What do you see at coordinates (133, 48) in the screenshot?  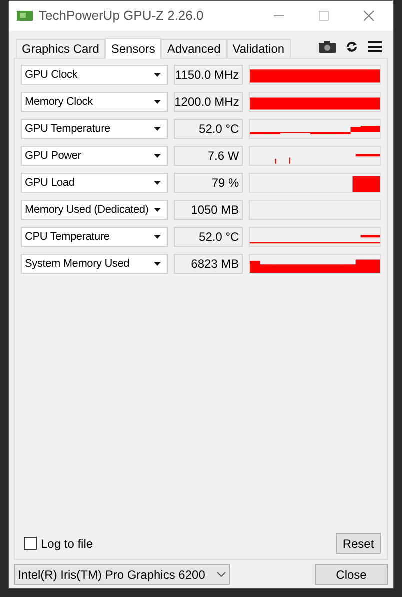 I see `tab: Sensors` at bounding box center [133, 48].